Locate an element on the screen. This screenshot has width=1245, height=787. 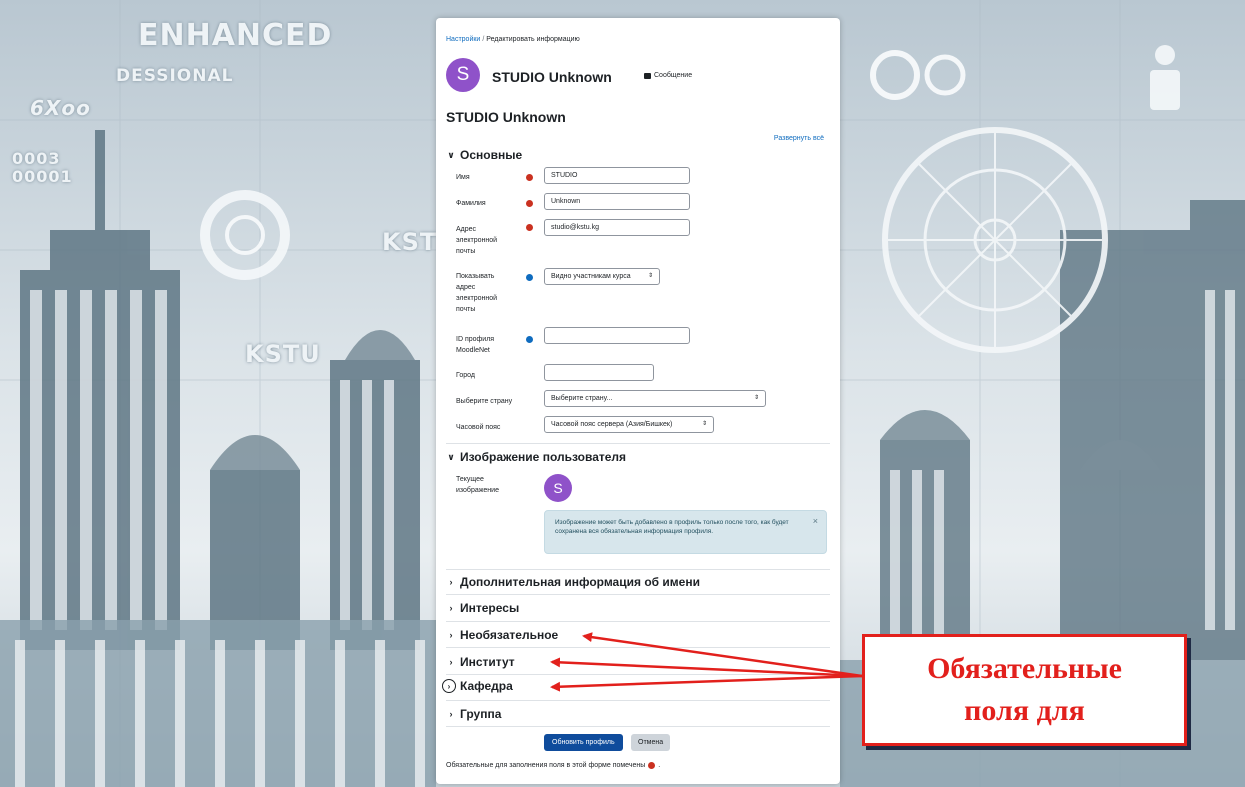
bg-headline: ENHANCED is located at coordinates (235, 35).